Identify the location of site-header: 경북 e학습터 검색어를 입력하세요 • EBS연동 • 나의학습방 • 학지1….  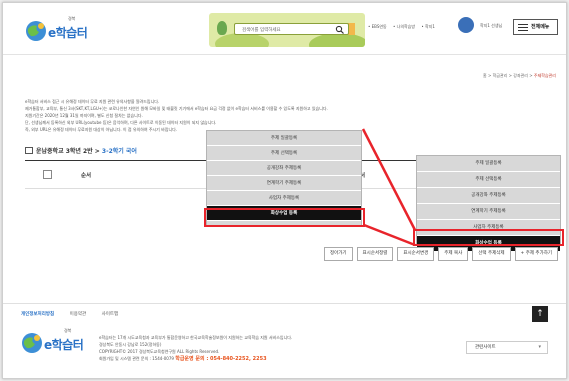
(284, 29).